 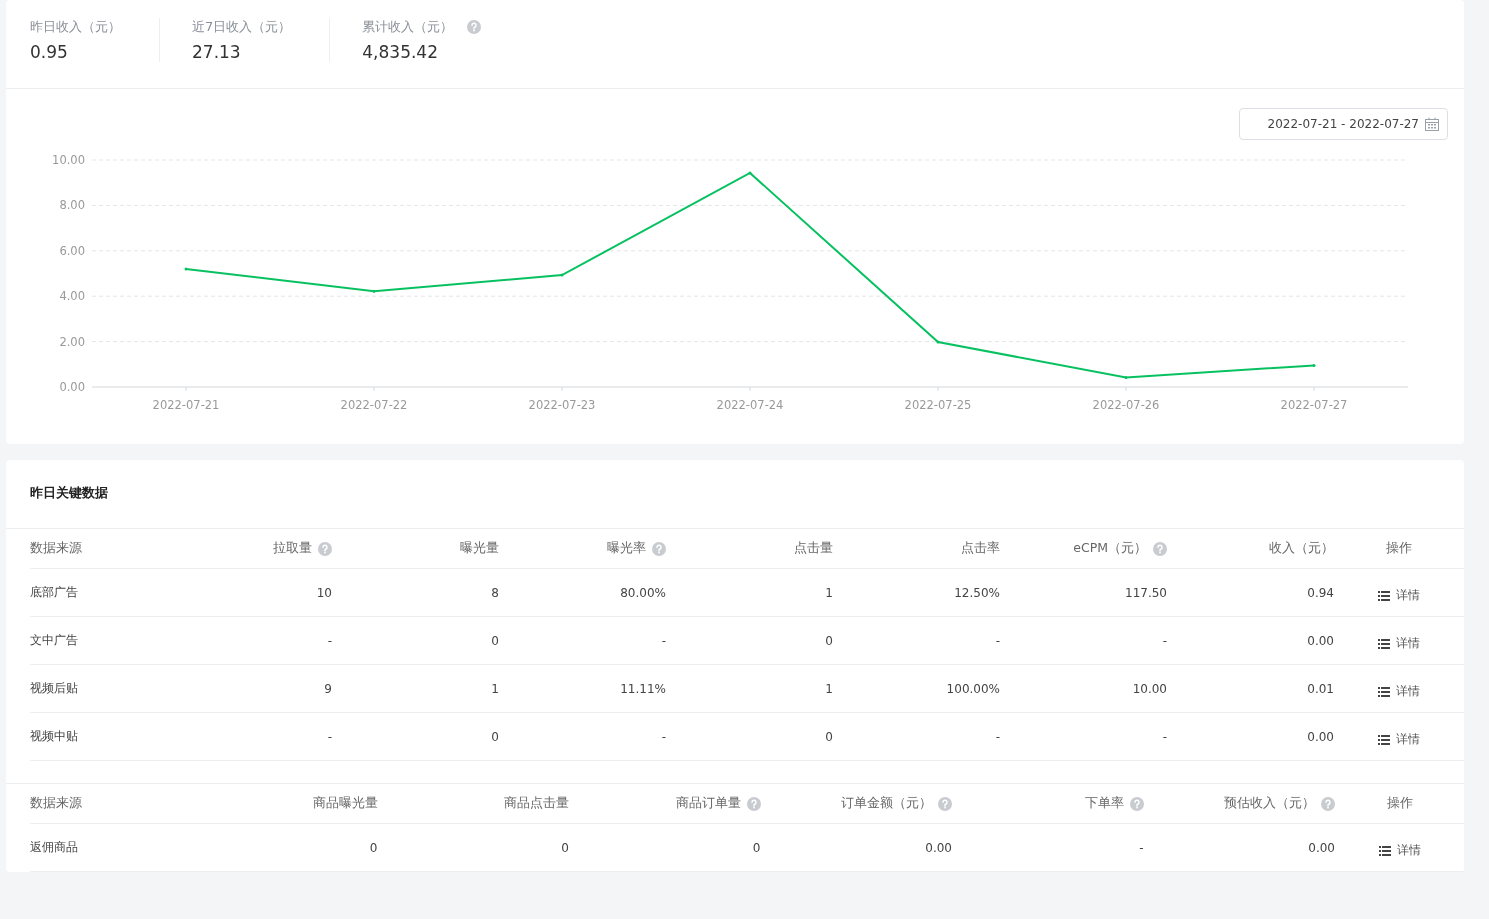 What do you see at coordinates (479, 548) in the screenshot?
I see `header-text: 曝光量` at bounding box center [479, 548].